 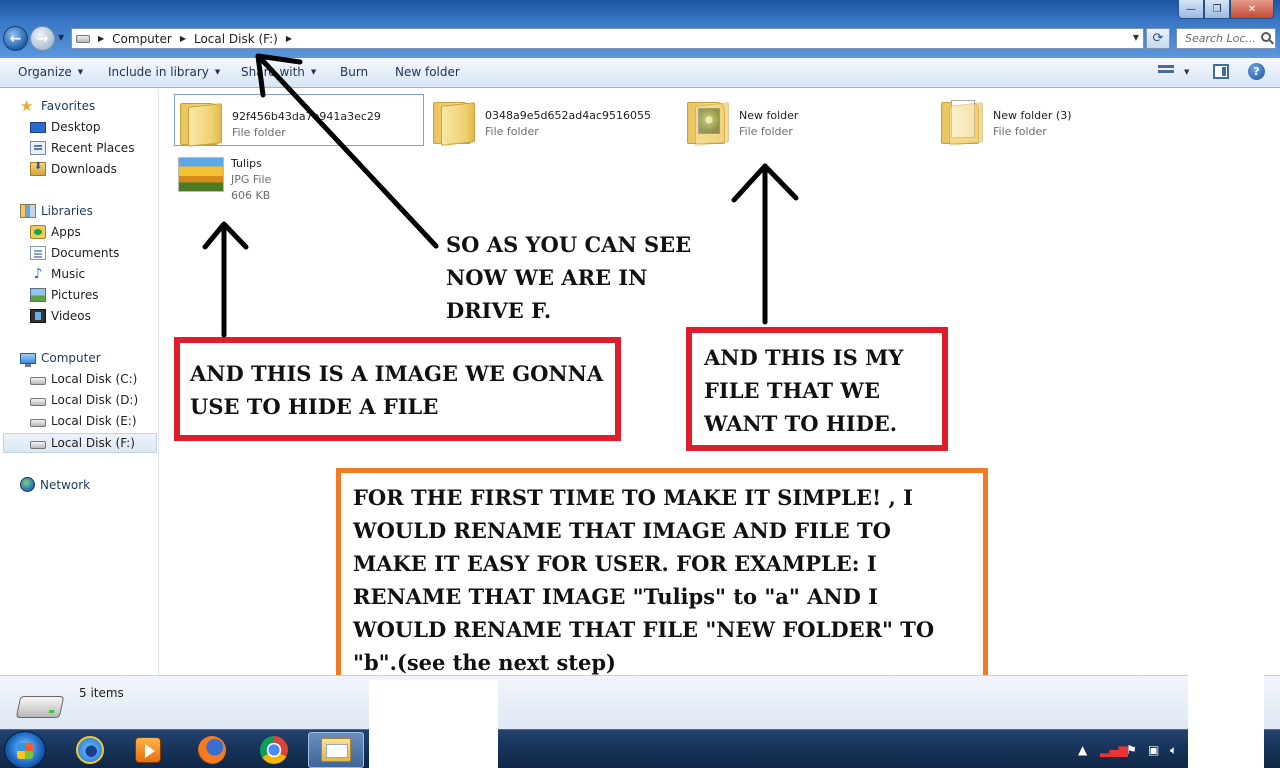 I want to click on refresh-button: ⟳, so click(x=1158, y=38).